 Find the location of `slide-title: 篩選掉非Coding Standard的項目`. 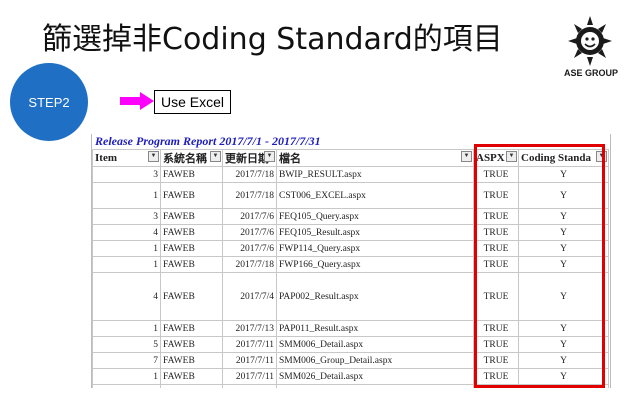

slide-title: 篩選掉非Coding Standard的項目 is located at coordinates (272, 39).